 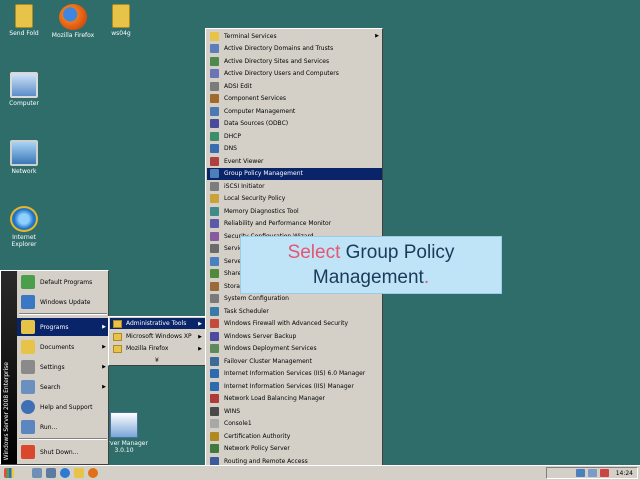 I want to click on admin-menu-item-label: Routing and Remote Access, so click(x=266, y=461).